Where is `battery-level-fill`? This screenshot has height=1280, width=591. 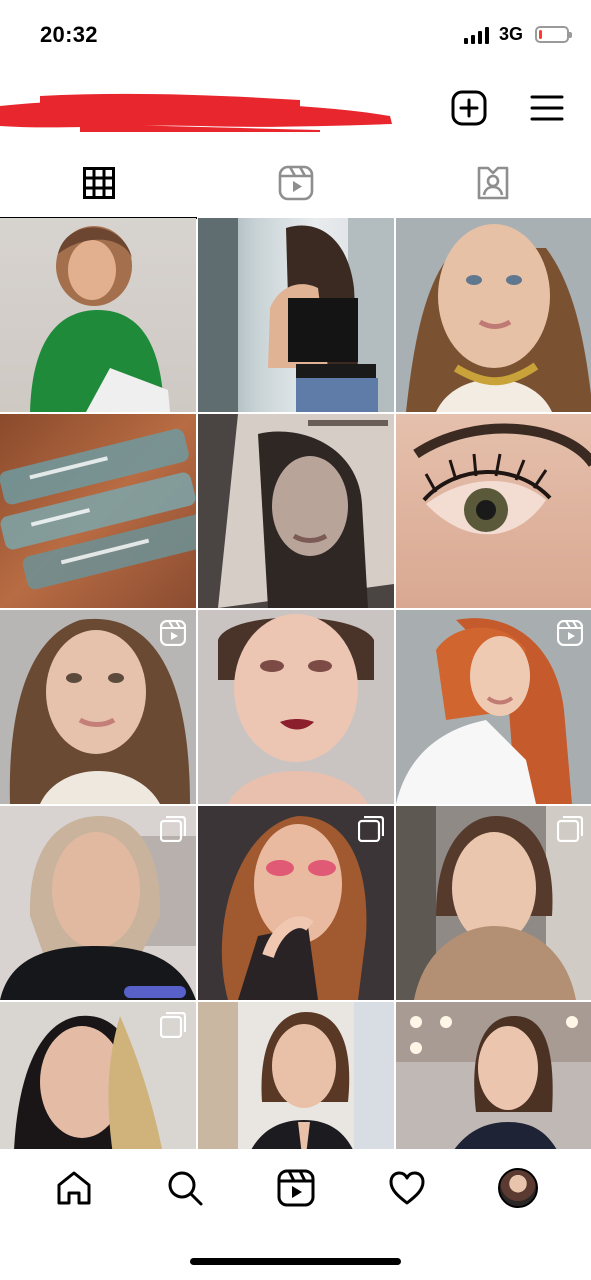
battery-level-fill is located at coordinates (540, 34).